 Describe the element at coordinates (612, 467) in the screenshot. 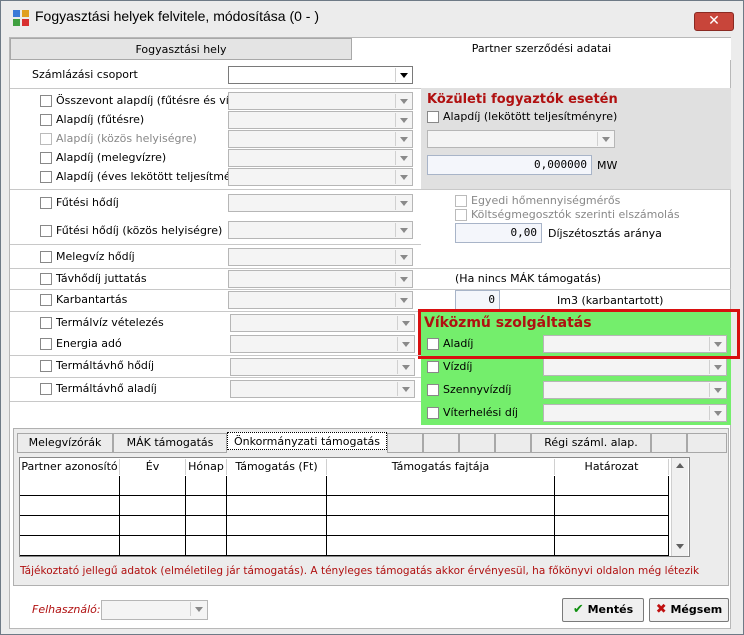

I see `grid-header-hatarozat: Határozat` at that location.